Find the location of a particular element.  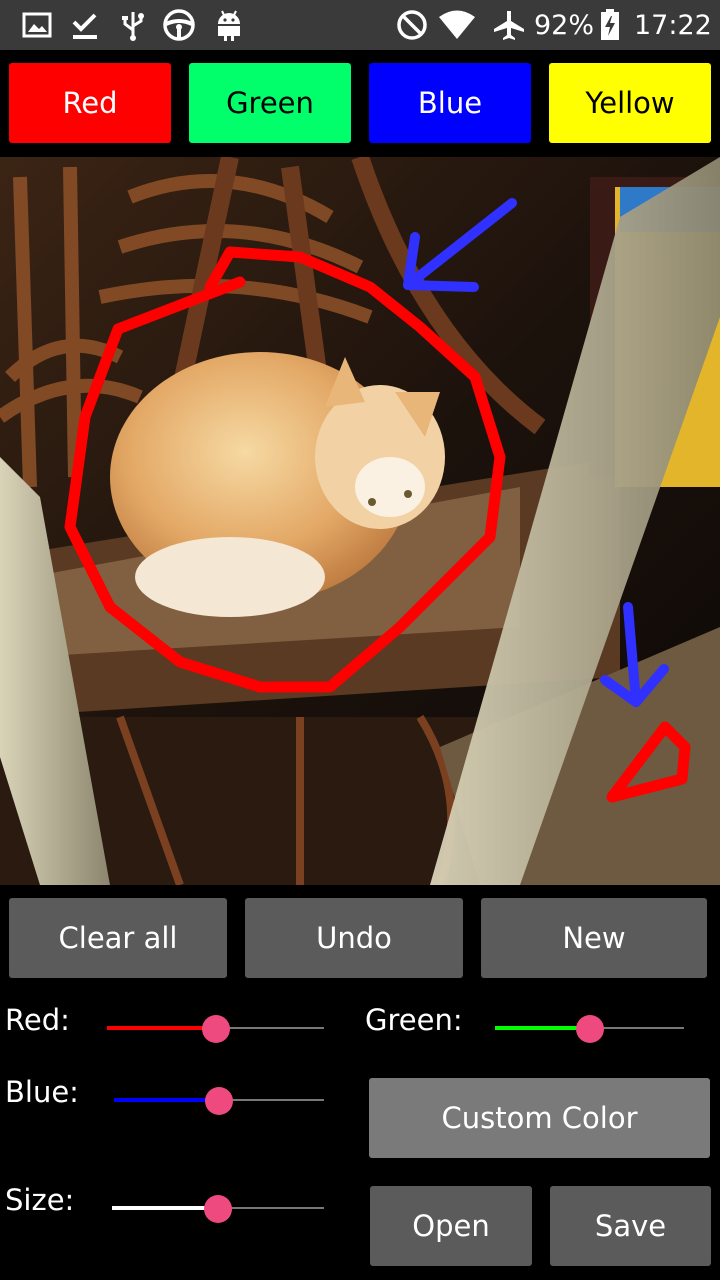

battery-charging-icon is located at coordinates (610, 24).